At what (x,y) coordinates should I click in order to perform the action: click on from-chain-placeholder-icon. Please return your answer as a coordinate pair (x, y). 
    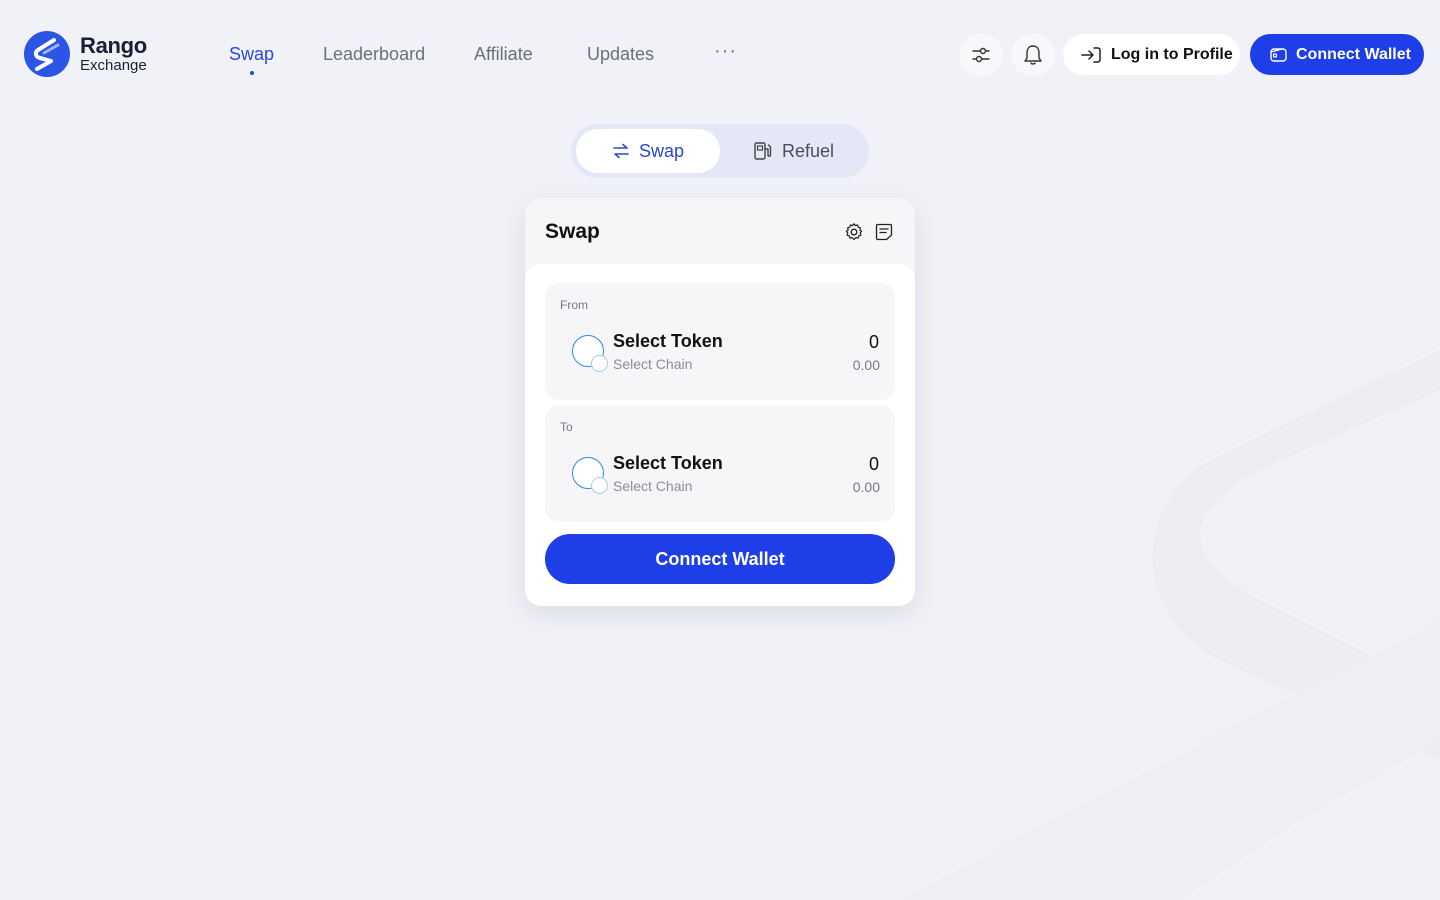
    Looking at the image, I should click on (599, 363).